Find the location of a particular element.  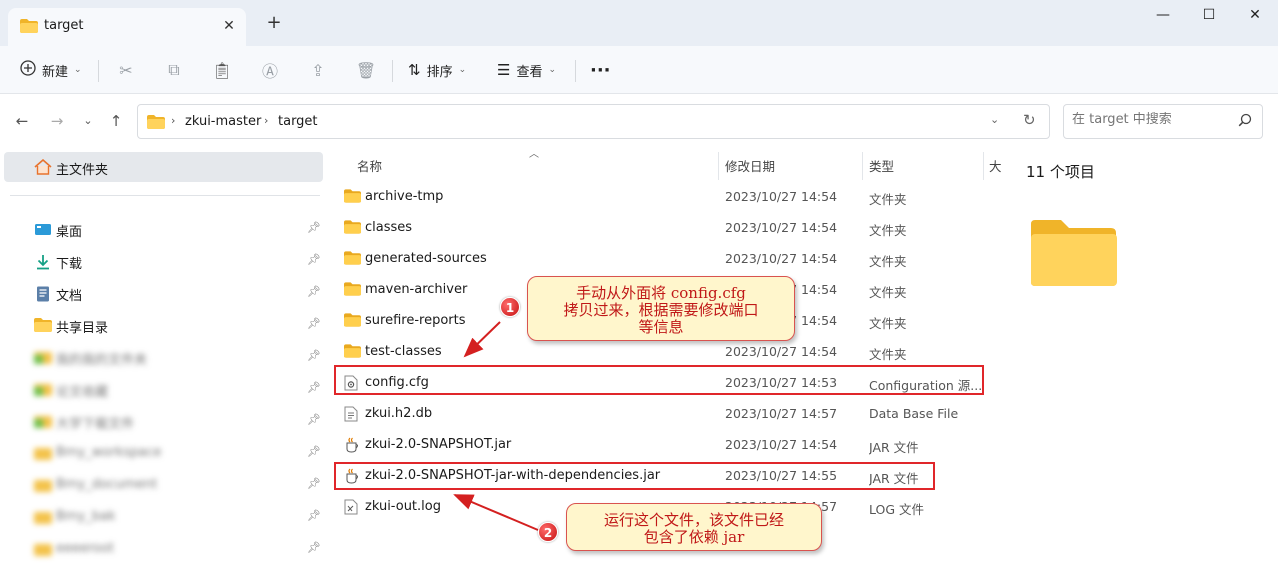

callout-line: 拷贝过来，根据需要修改端口 is located at coordinates (661, 310).